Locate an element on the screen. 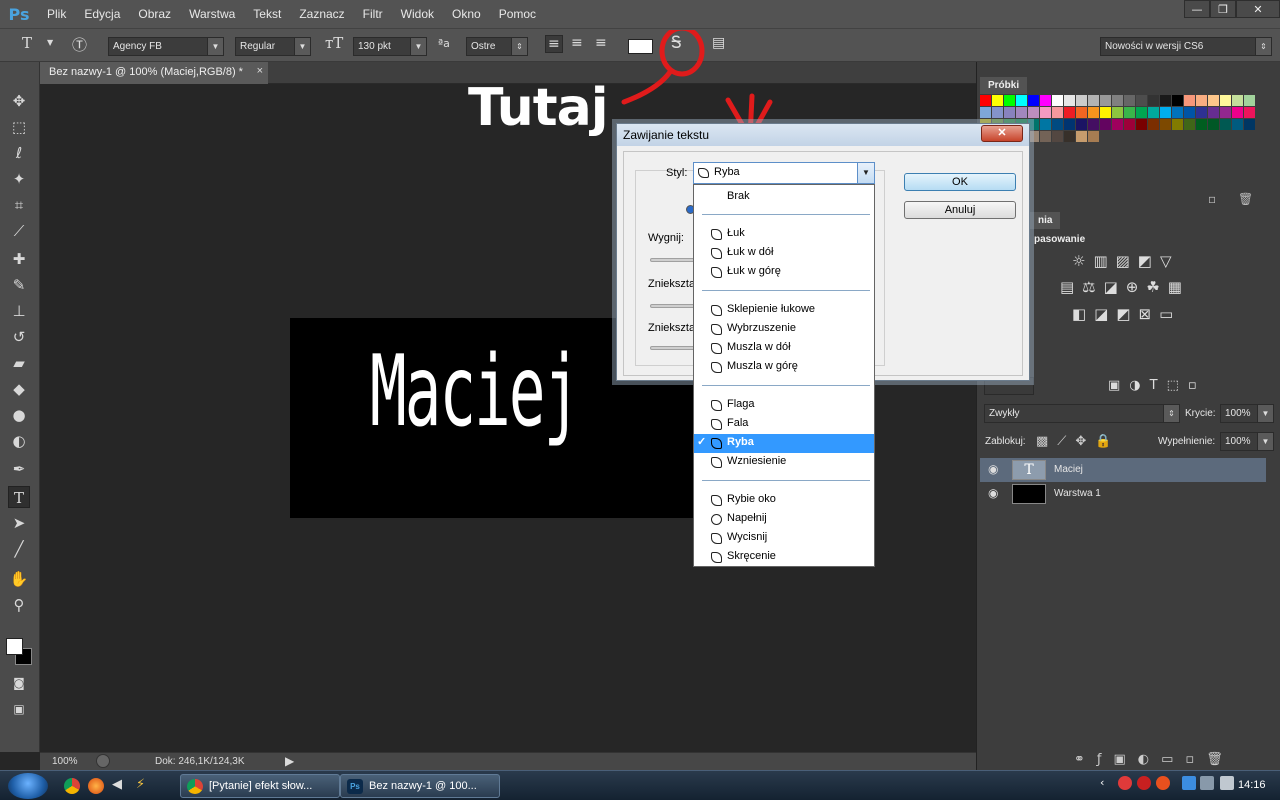 The image size is (1280, 800). path-selection-icon: ➤ is located at coordinates (19, 523).